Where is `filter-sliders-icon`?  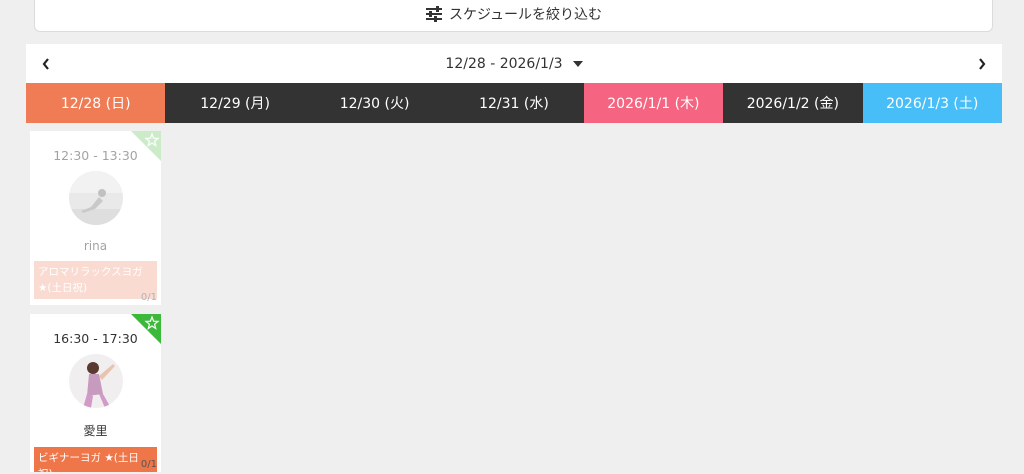
filter-sliders-icon is located at coordinates (433, 13).